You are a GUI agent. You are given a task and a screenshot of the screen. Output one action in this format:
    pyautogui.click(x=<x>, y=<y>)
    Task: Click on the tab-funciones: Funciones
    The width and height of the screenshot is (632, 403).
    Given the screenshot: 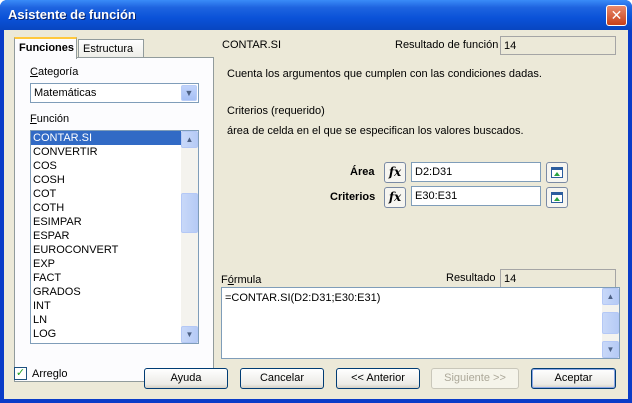 What is the action you would take?
    pyautogui.click(x=45, y=48)
    